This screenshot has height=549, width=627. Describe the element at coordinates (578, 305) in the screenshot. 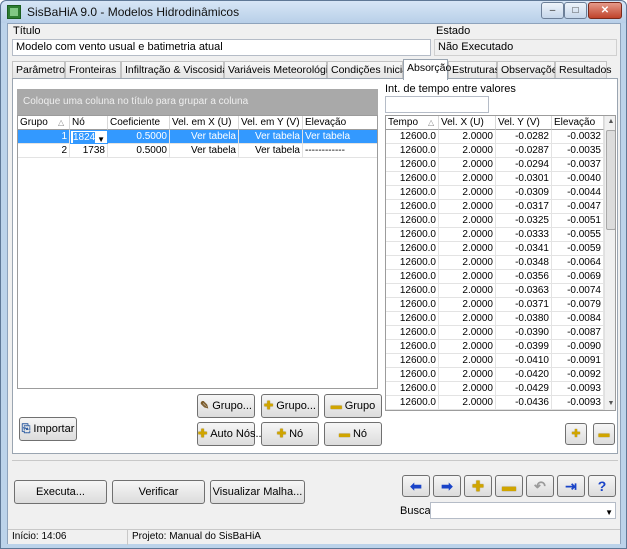

I see `cell-elevacao: -0.0079` at that location.